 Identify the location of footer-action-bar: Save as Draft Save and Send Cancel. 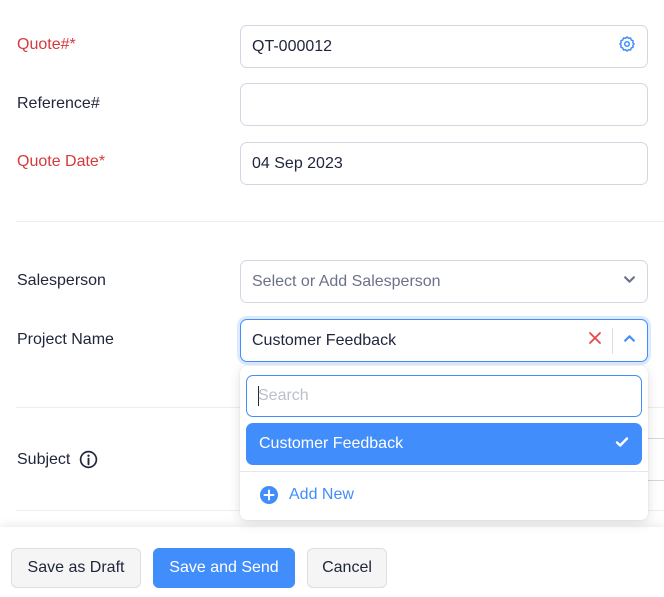
(332, 562).